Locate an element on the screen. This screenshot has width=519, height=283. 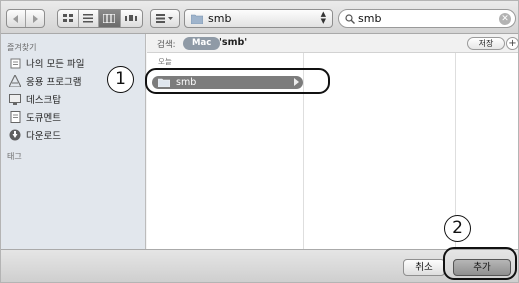
search-term: 'smb' is located at coordinates (233, 42).